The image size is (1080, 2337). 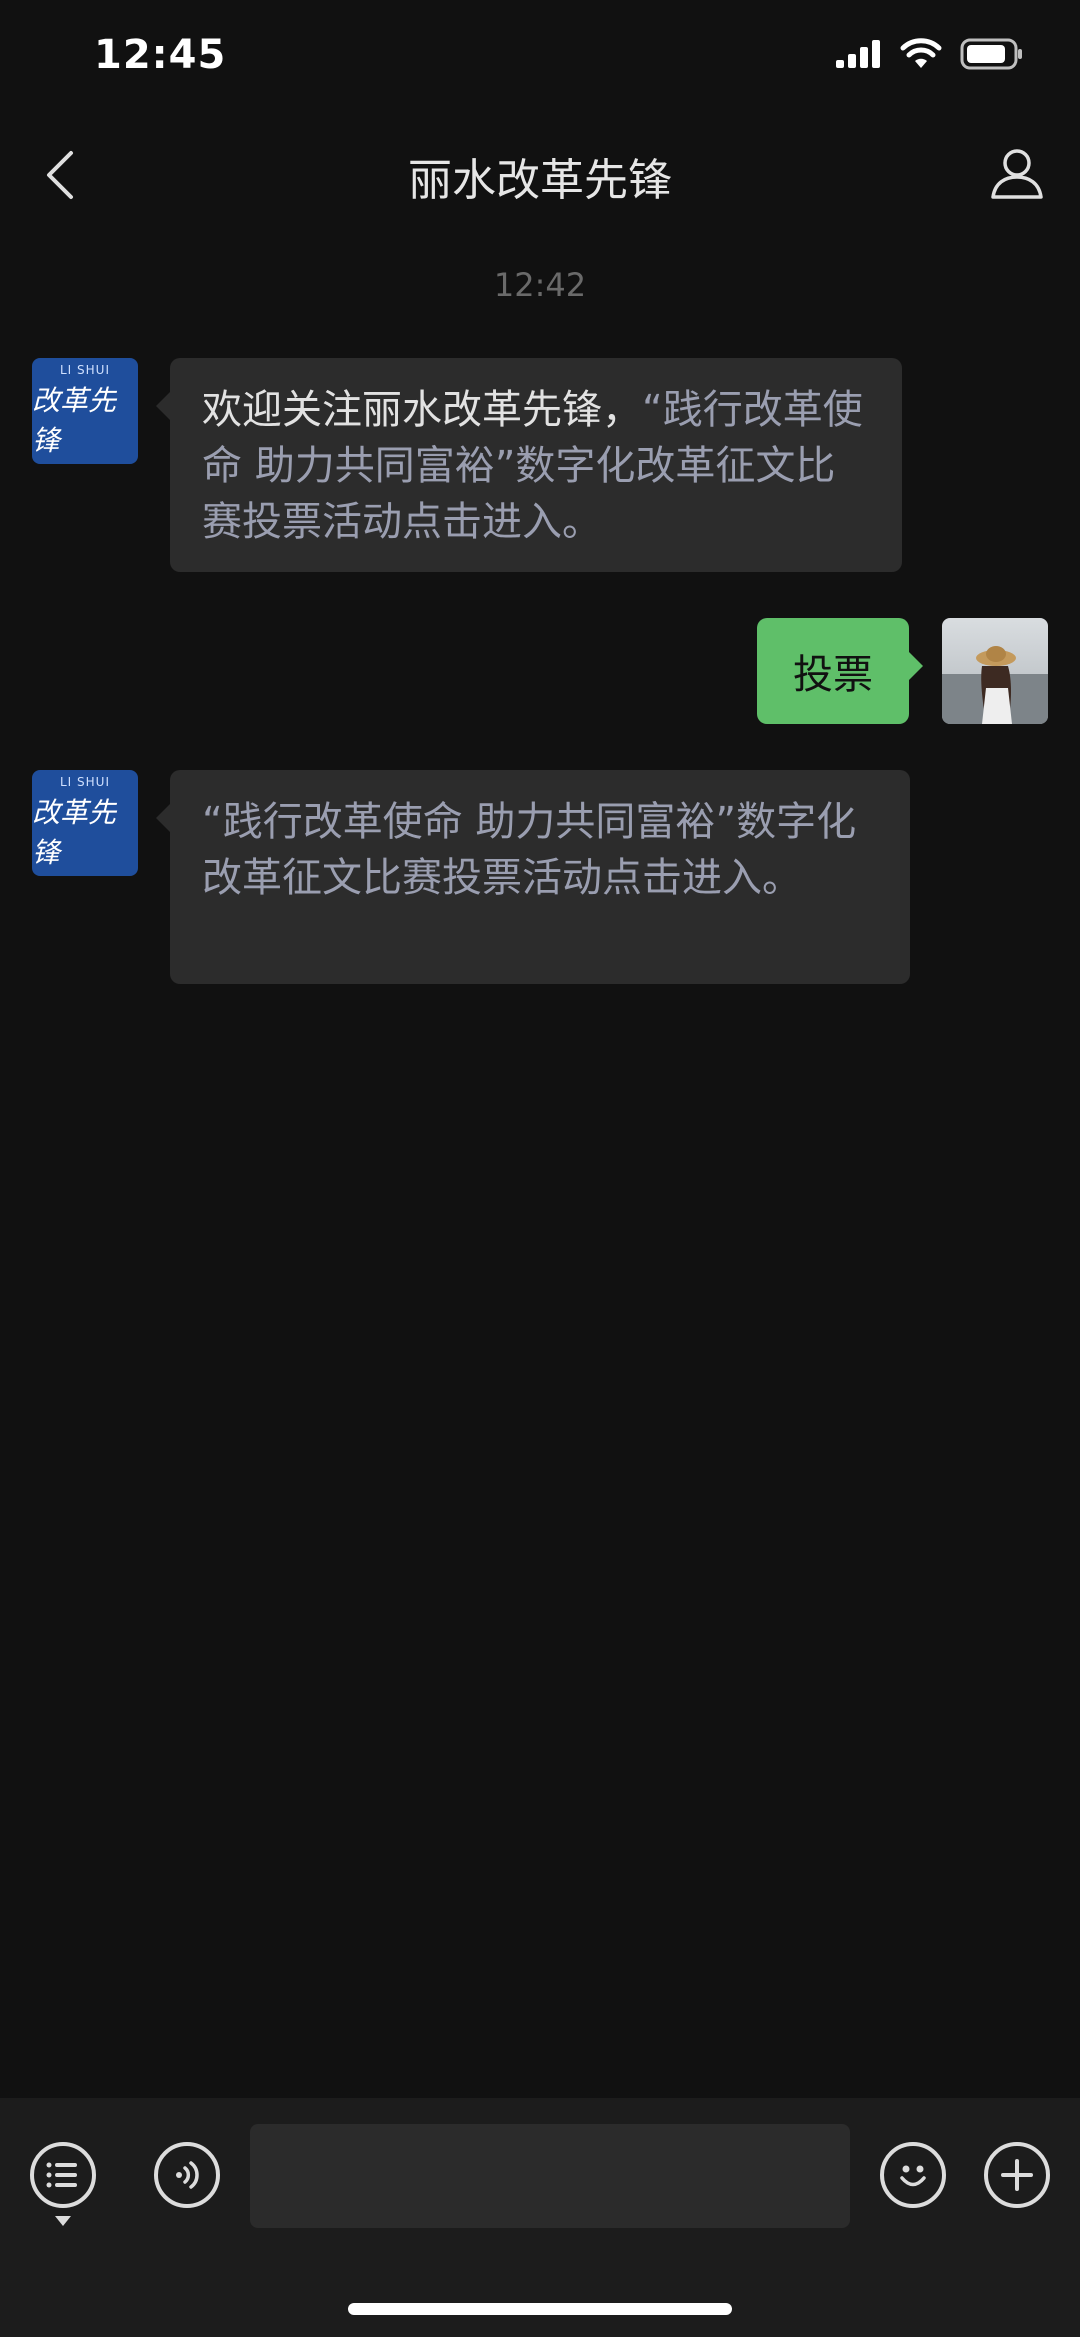 I want to click on user-avatar, so click(x=995, y=671).